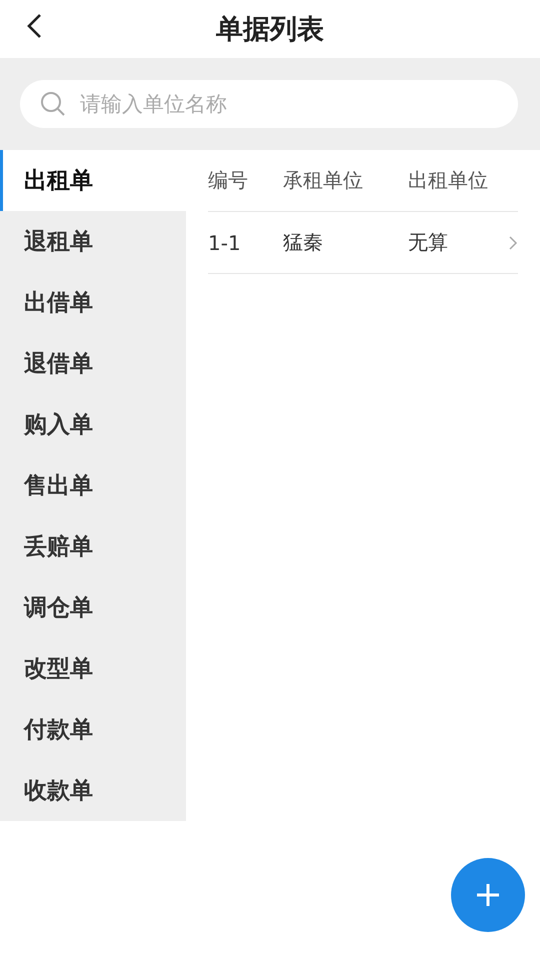  I want to click on column-header: 出租单位, so click(448, 180).